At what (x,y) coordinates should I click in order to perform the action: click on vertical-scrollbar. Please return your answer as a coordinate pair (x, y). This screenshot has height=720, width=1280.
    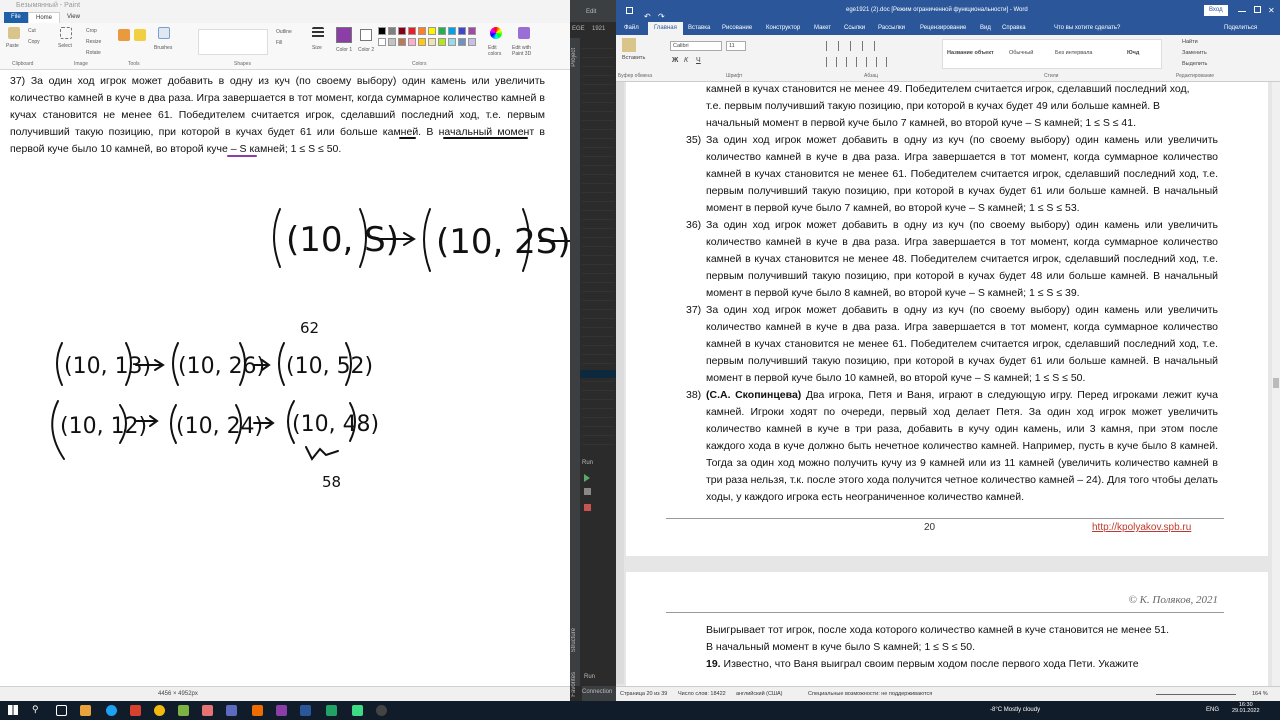
    Looking at the image, I should click on (1276, 384).